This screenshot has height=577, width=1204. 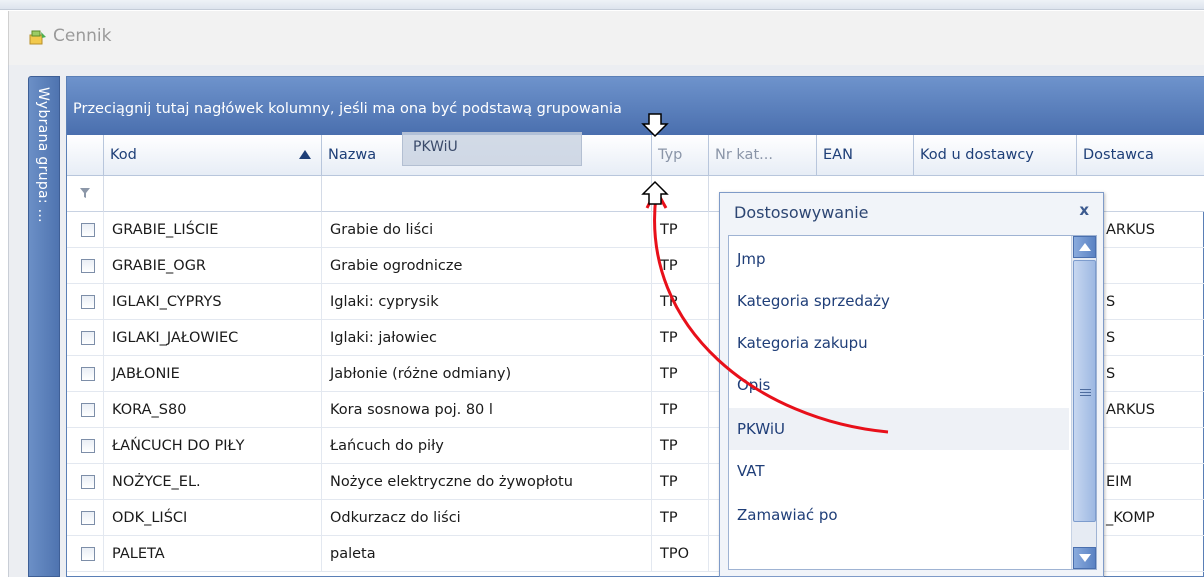 What do you see at coordinates (899, 515) in the screenshot?
I see `list-item-zamawiac-po: Zamawiać po` at bounding box center [899, 515].